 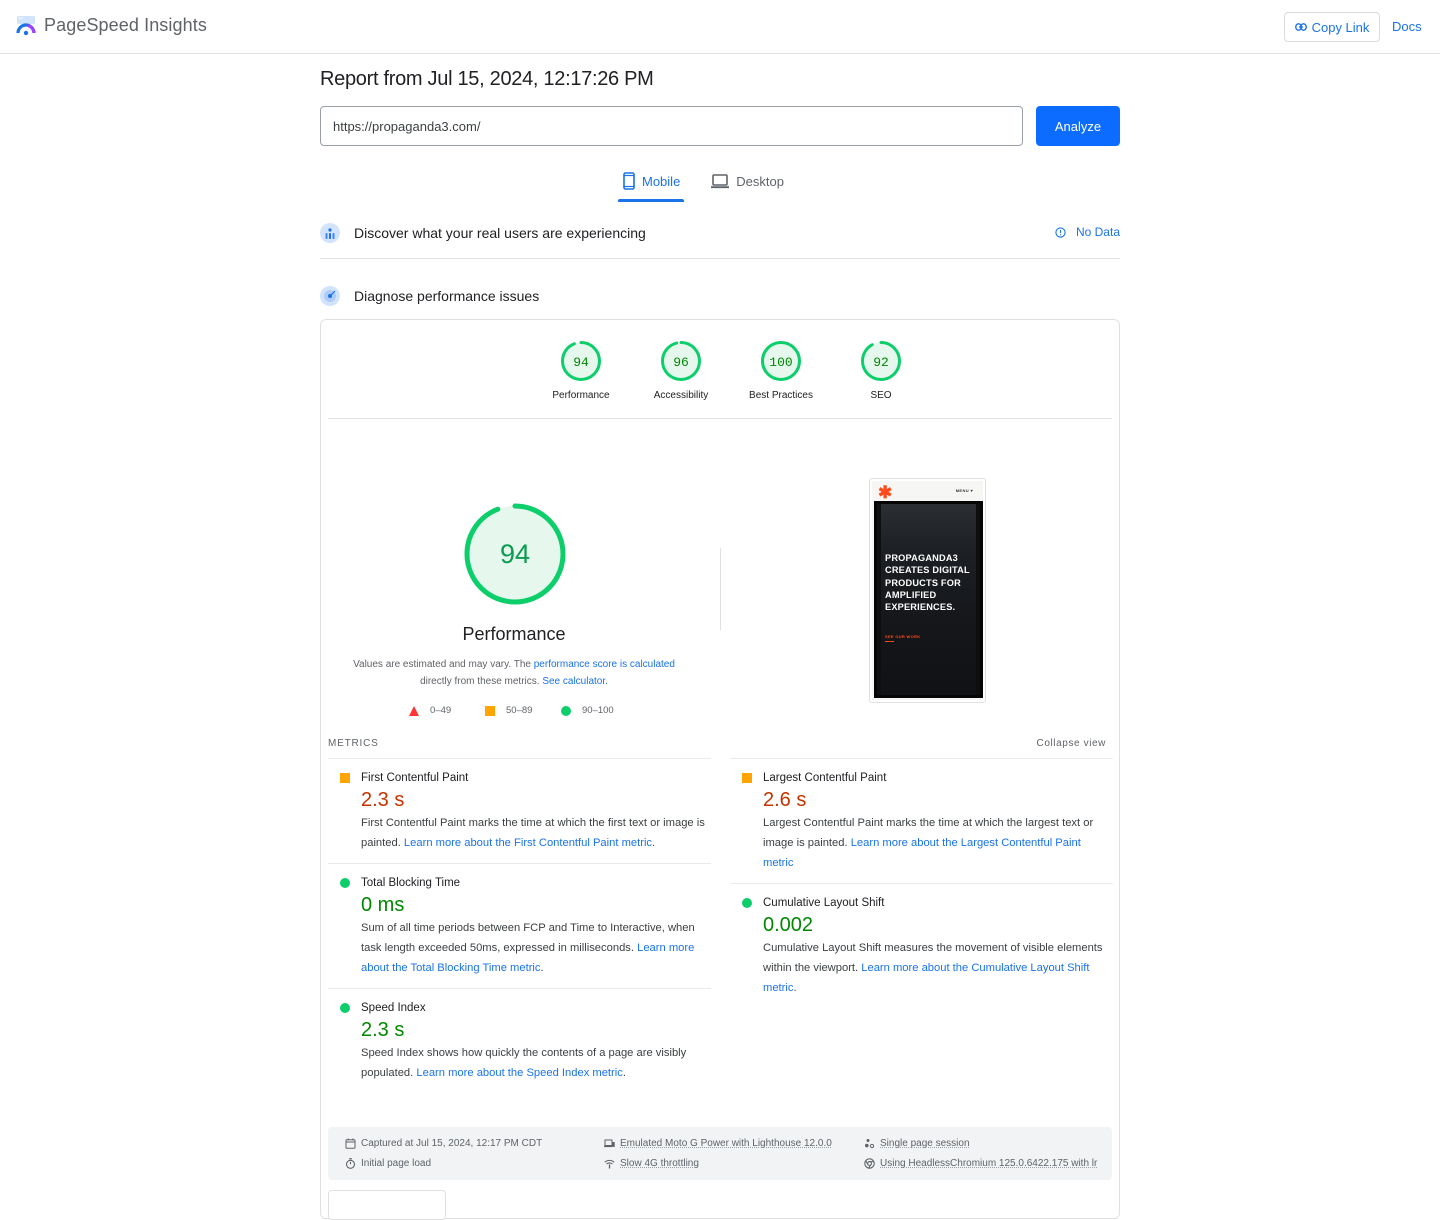 I want to click on url-input, so click(x=671, y=126).